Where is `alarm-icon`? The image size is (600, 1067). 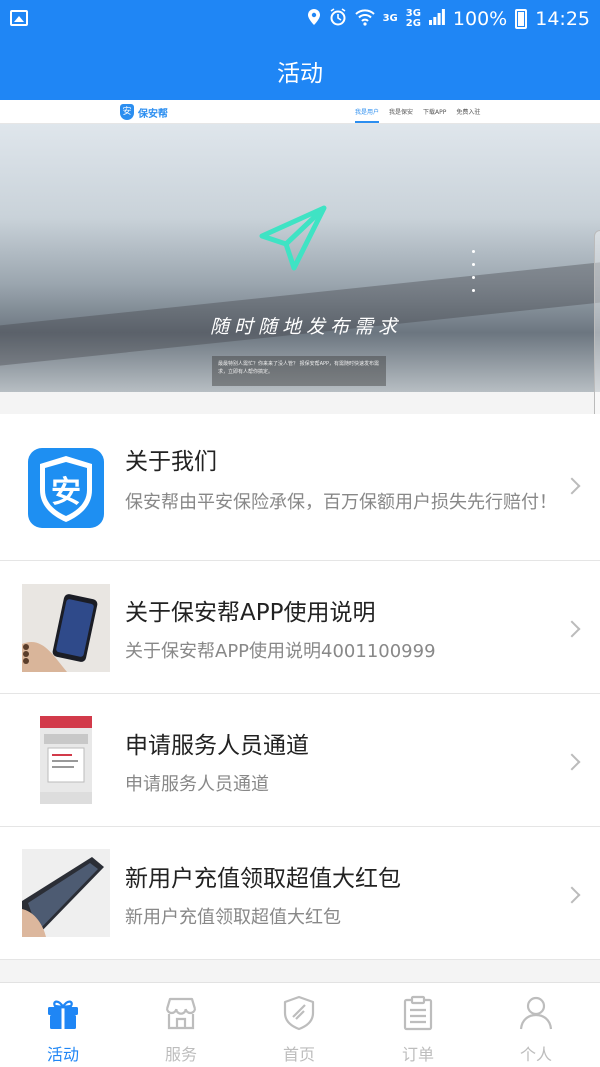
alarm-icon is located at coordinates (338, 19).